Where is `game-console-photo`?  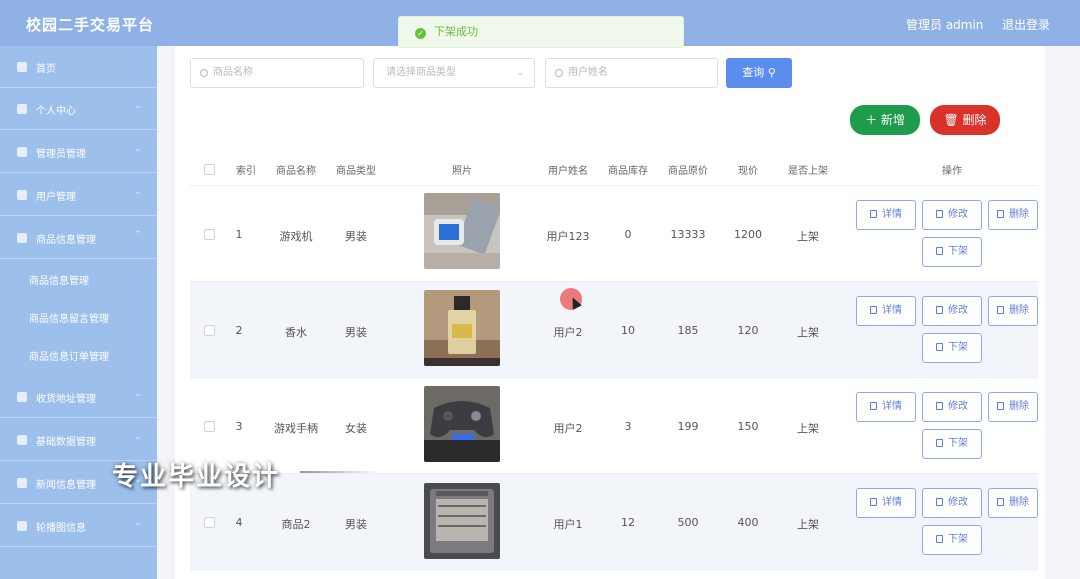 game-console-photo is located at coordinates (462, 231).